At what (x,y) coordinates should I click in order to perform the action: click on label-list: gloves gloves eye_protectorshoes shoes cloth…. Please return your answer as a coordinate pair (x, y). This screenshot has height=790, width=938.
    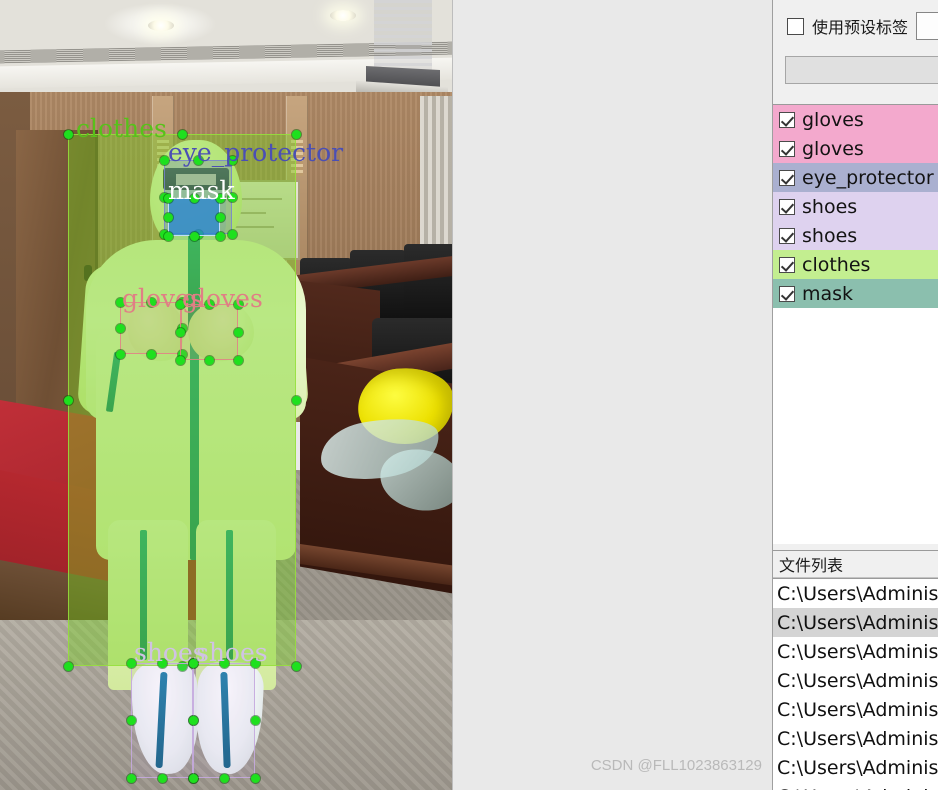
    Looking at the image, I should click on (855, 324).